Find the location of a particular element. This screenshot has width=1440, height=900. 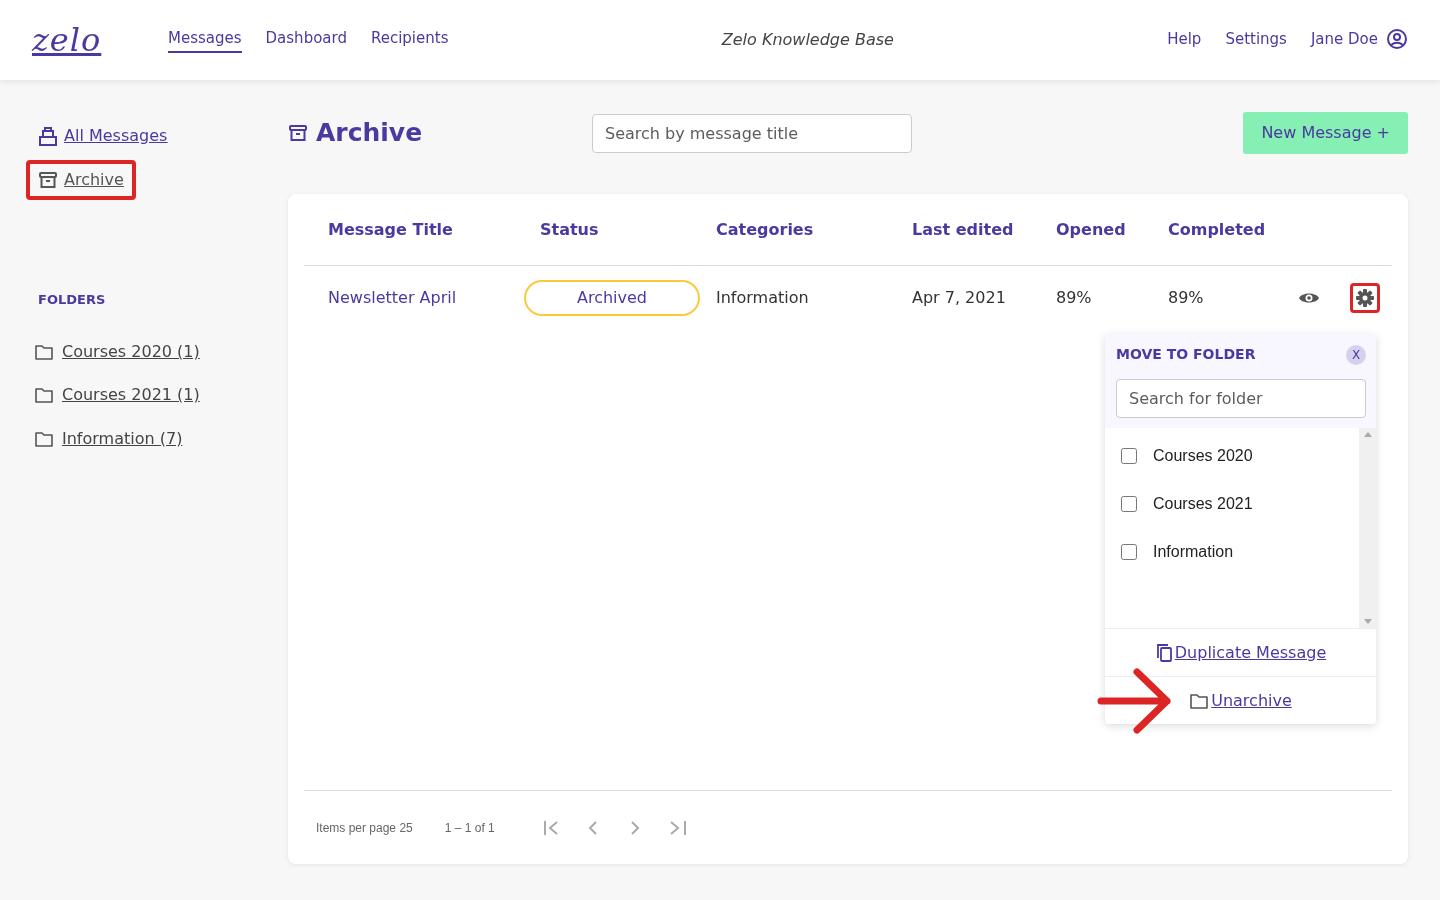

popup-title: MOVE TO FOLDER is located at coordinates (1186, 354).